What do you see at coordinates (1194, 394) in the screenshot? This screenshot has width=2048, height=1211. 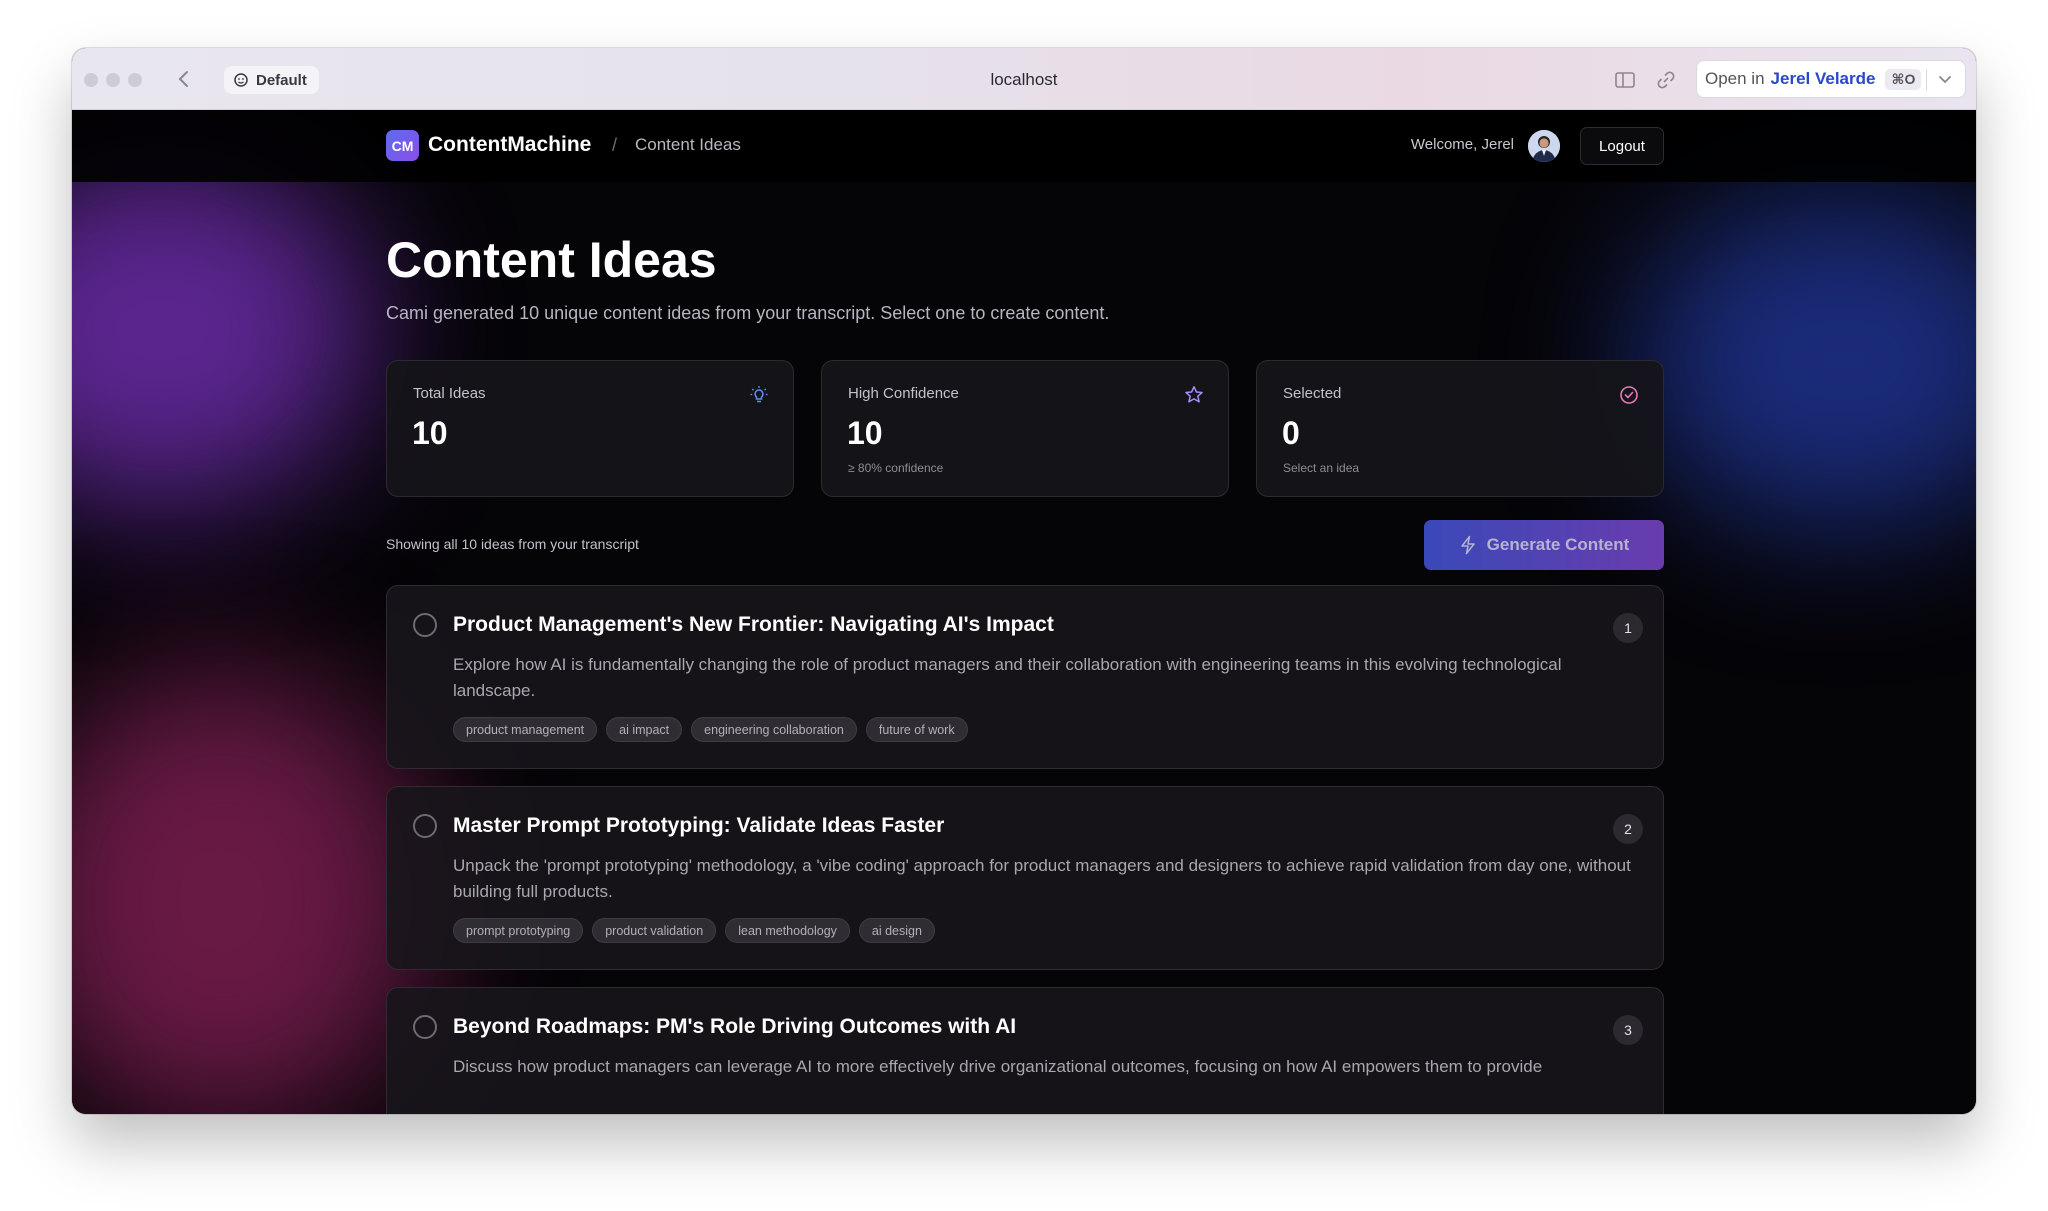 I see `star-icon` at bounding box center [1194, 394].